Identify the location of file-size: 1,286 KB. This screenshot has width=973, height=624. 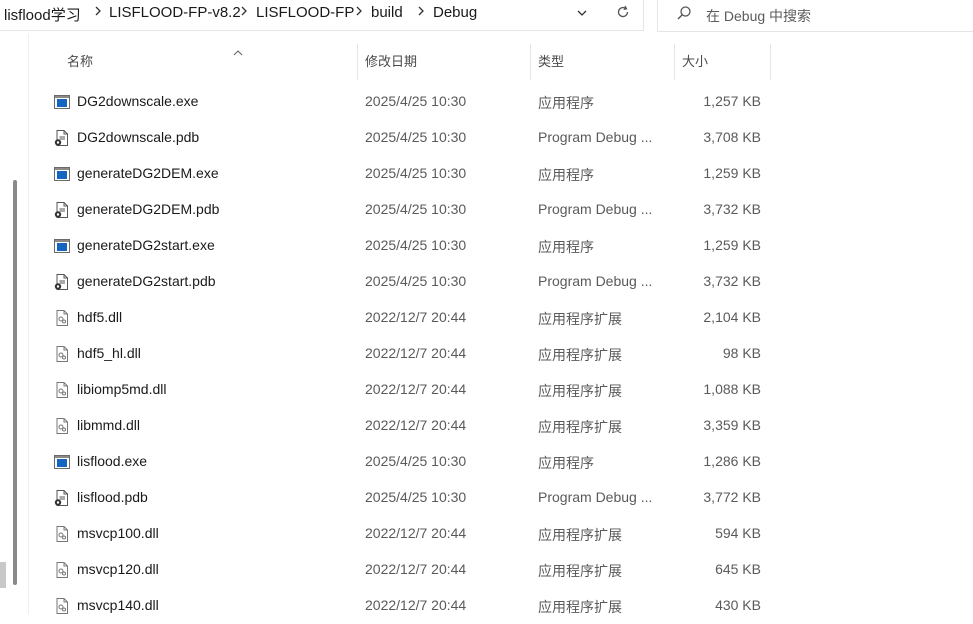
(732, 461).